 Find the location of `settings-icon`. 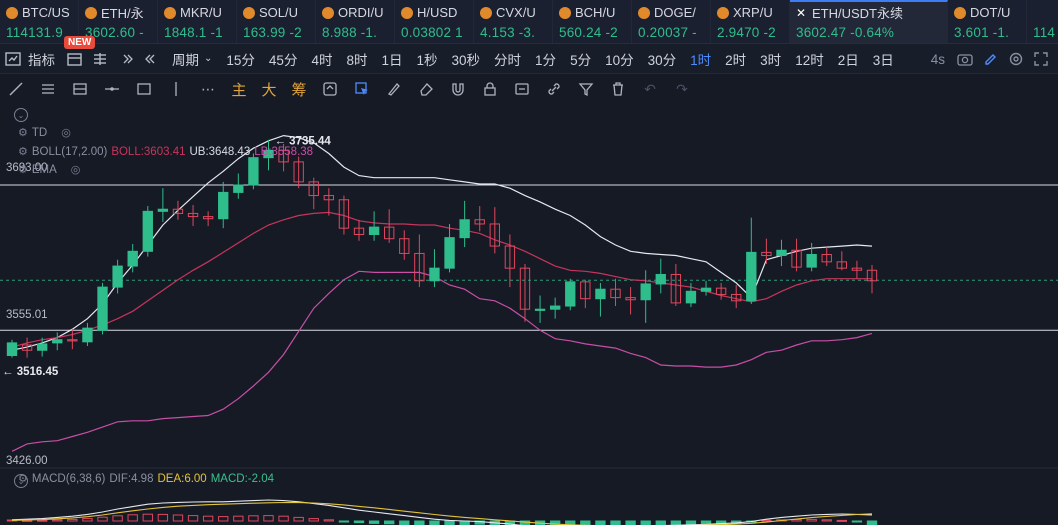

settings-icon is located at coordinates (1016, 59).